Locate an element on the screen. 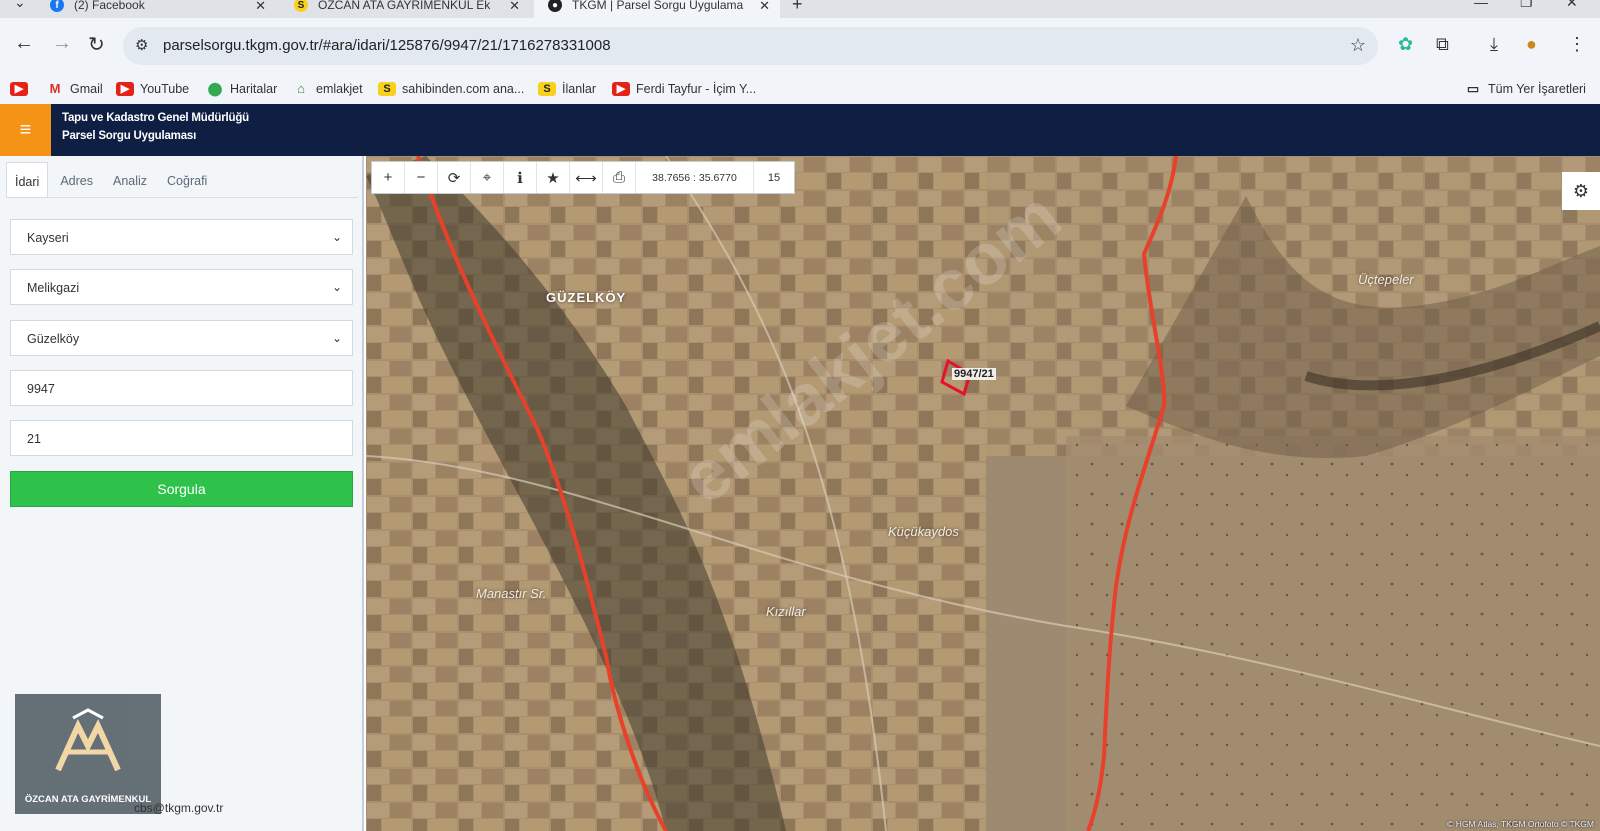 The height and width of the screenshot is (831, 1600). bookmark-ilanlar: S İlanlar is located at coordinates (567, 89).